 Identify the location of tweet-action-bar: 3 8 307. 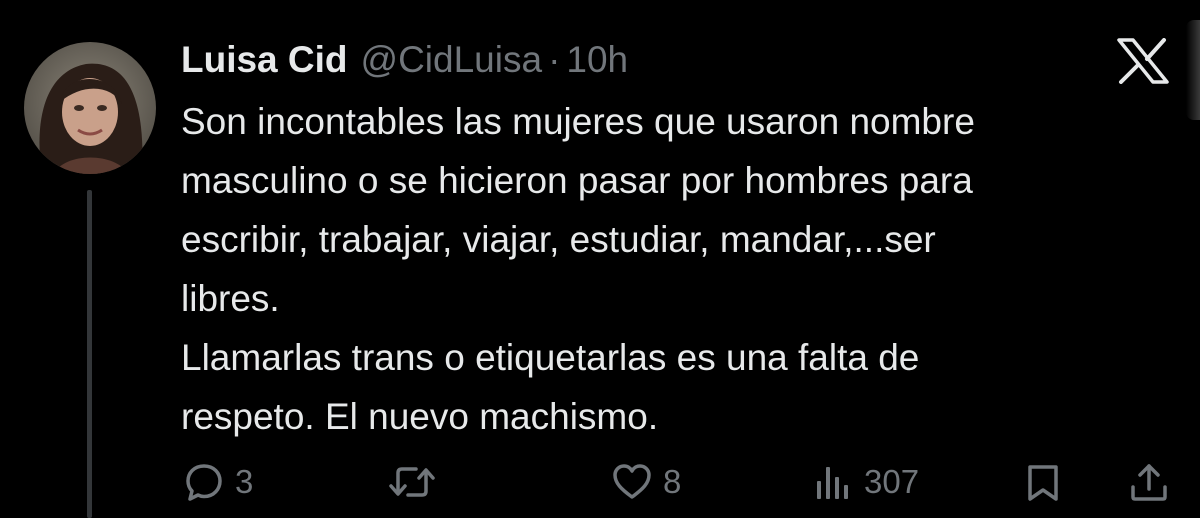
(600, 482).